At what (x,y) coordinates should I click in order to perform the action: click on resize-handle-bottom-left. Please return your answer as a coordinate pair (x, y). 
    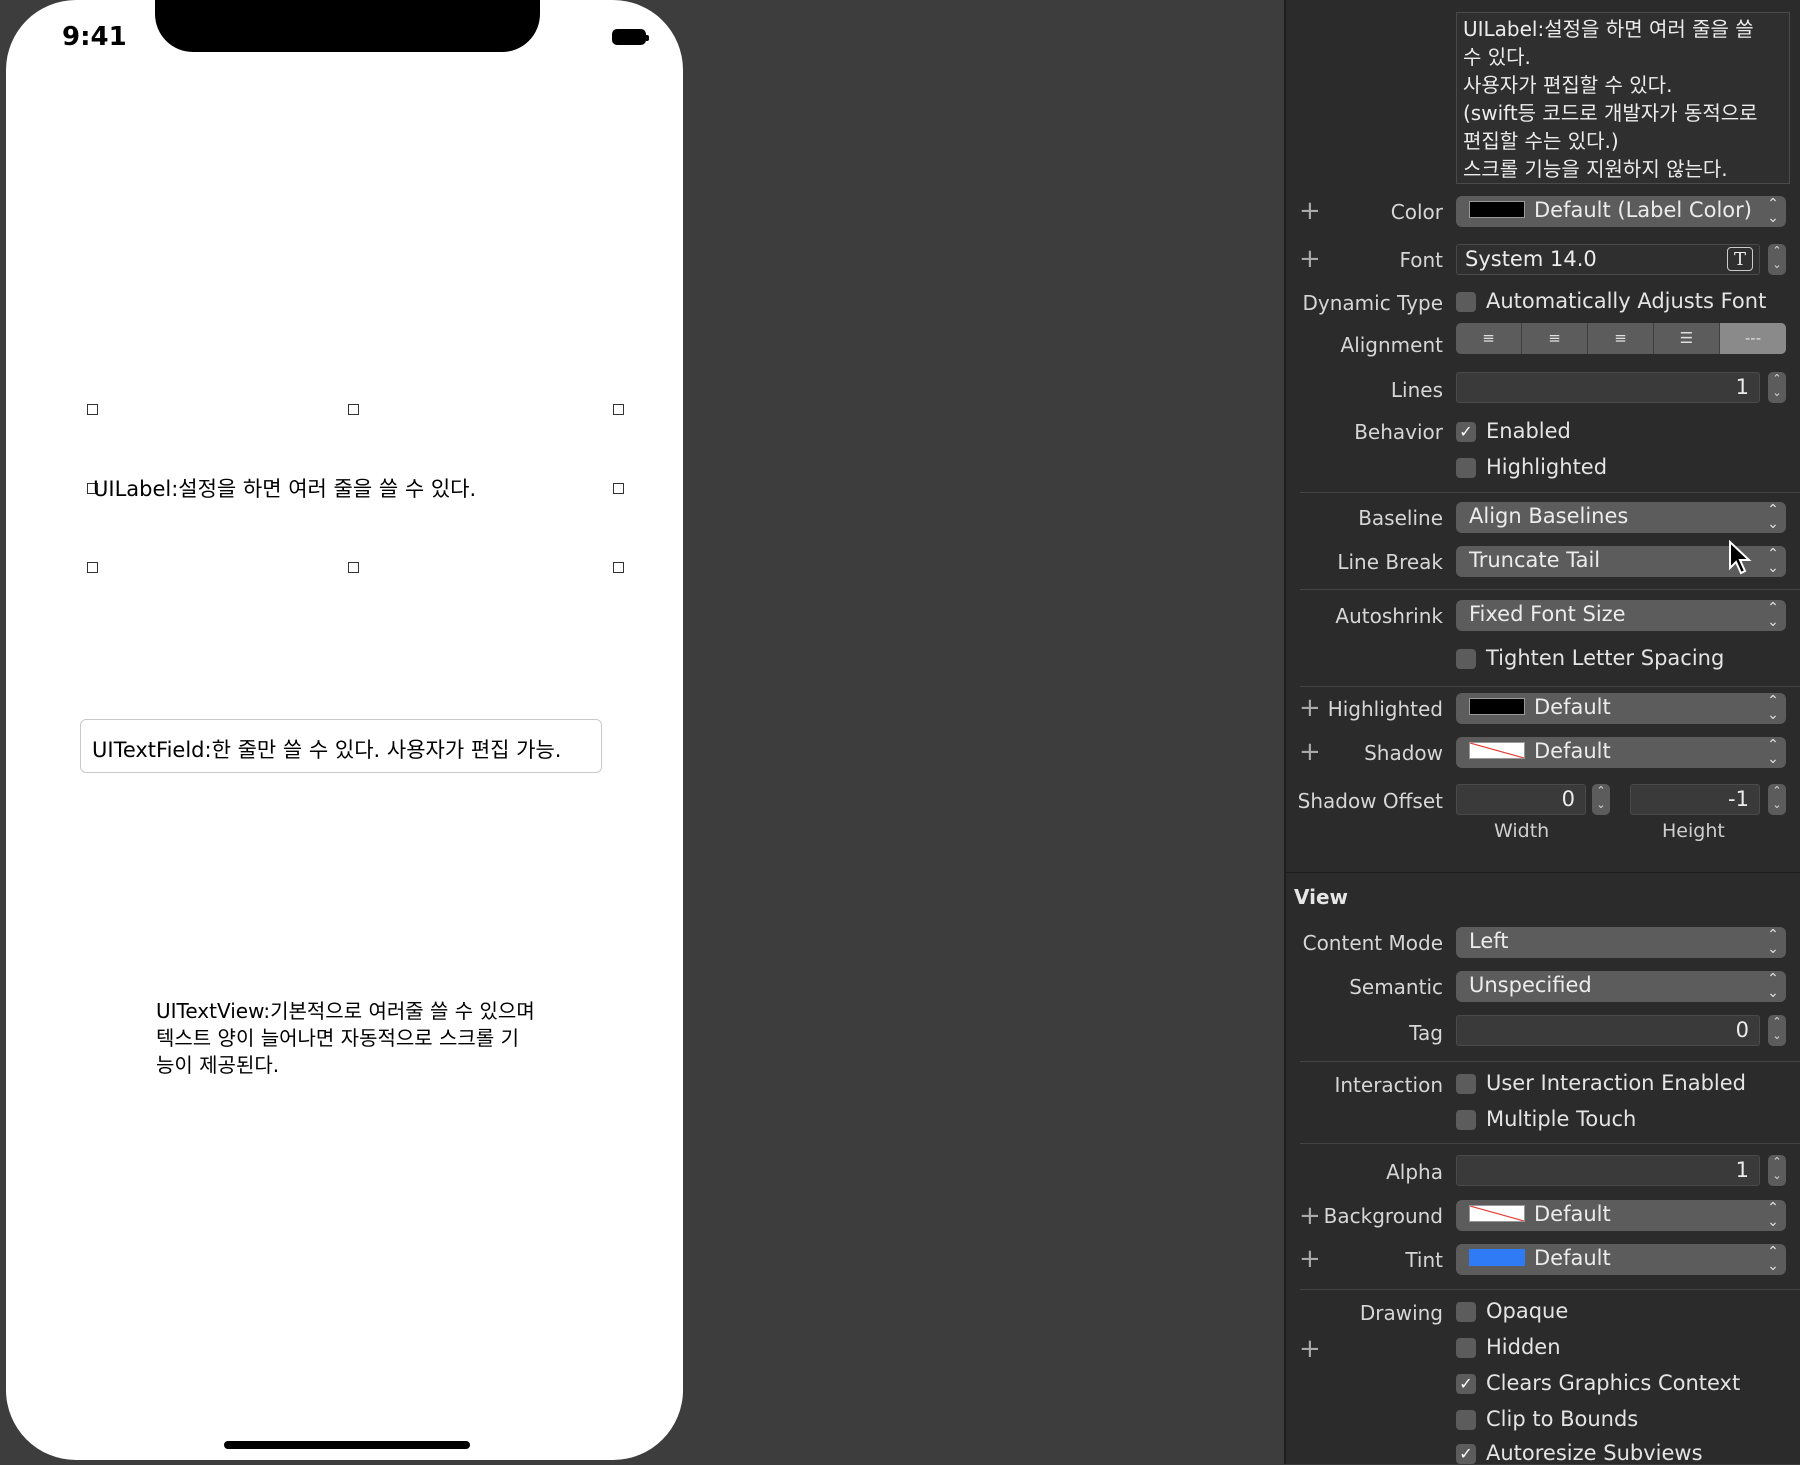
    Looking at the image, I should click on (92, 567).